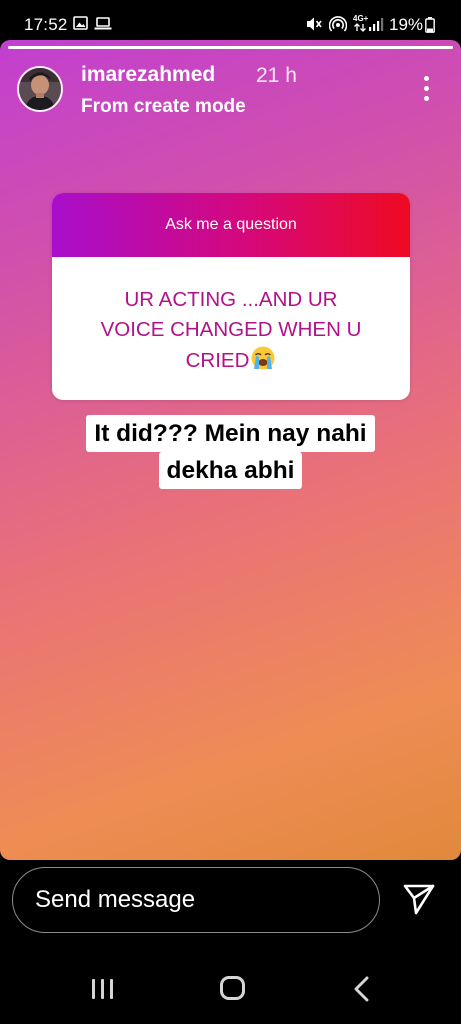  What do you see at coordinates (231, 299) in the screenshot?
I see `question-line: UR ACTING ...AND UR` at bounding box center [231, 299].